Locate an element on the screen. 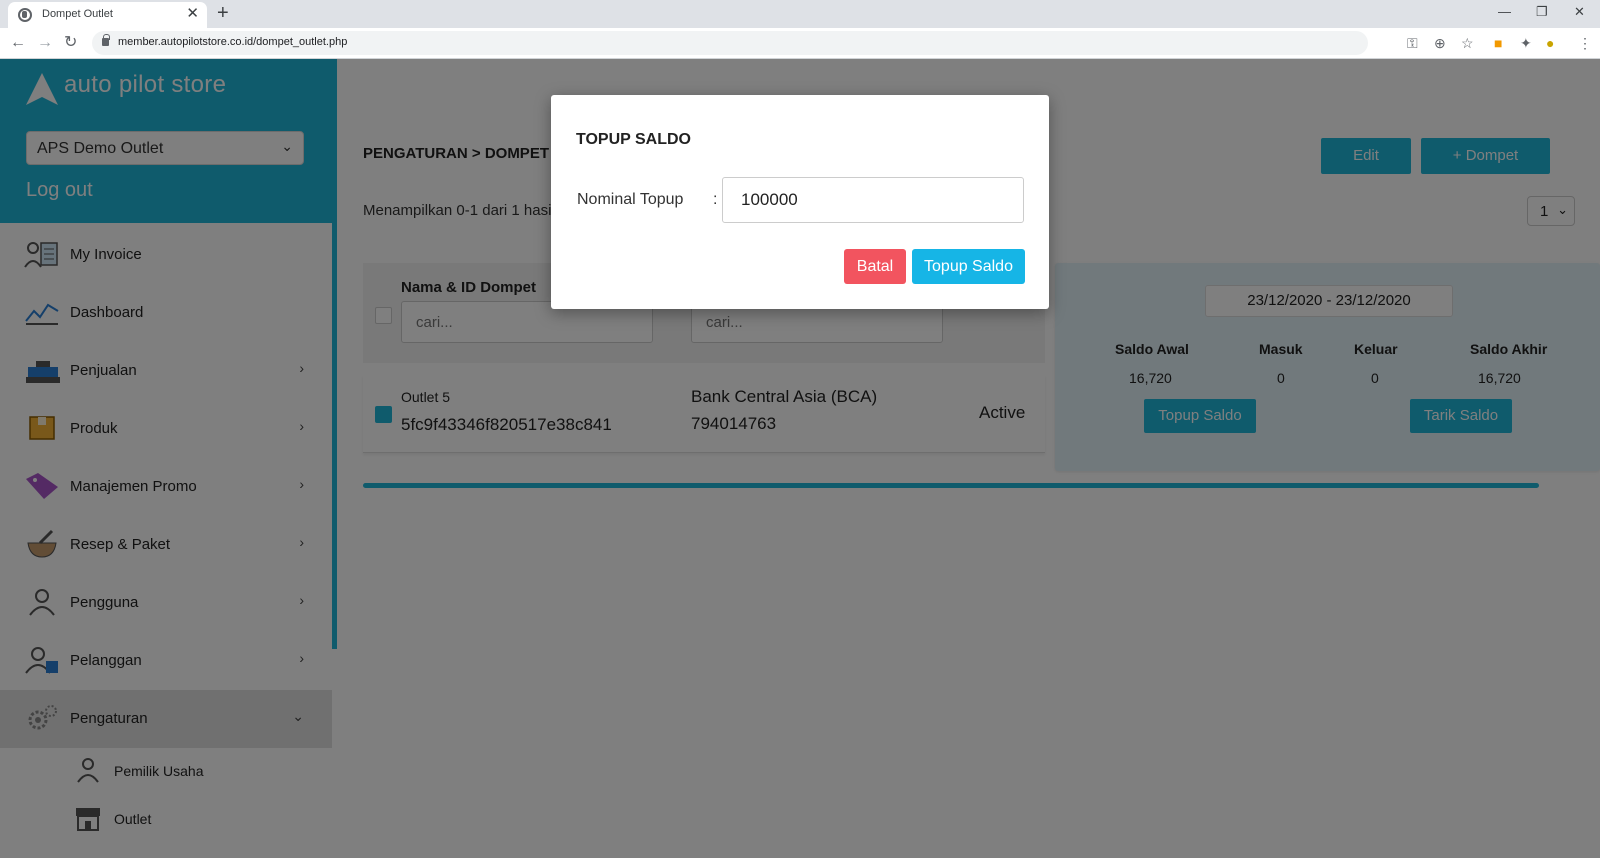 The height and width of the screenshot is (858, 1600). nominal-topup-label: Nominal Topup is located at coordinates (630, 199).